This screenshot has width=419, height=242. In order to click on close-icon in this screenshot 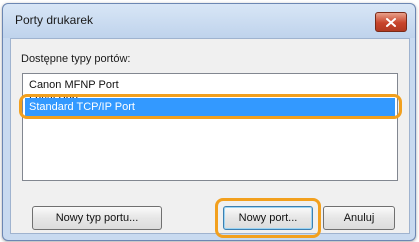, I will do `click(391, 22)`.